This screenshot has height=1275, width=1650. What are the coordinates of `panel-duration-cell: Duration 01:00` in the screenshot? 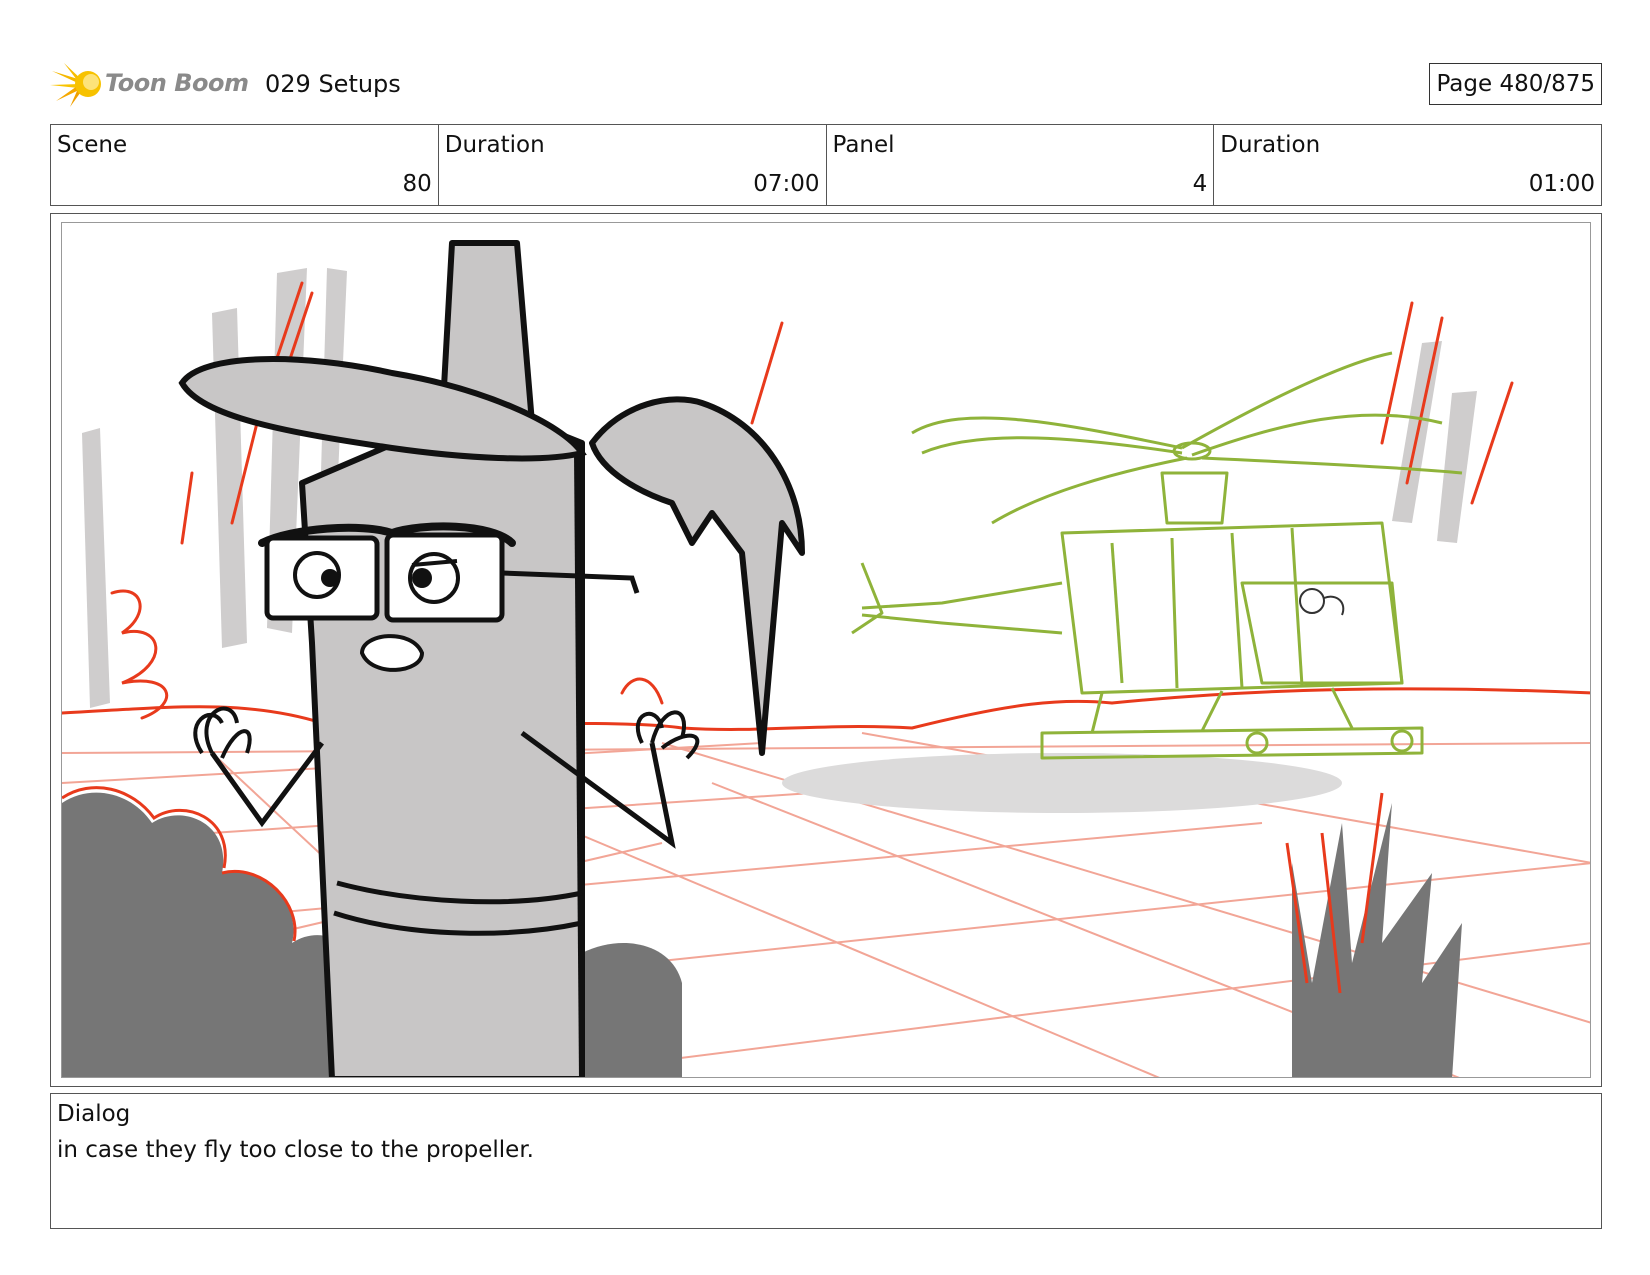 It's located at (1407, 165).